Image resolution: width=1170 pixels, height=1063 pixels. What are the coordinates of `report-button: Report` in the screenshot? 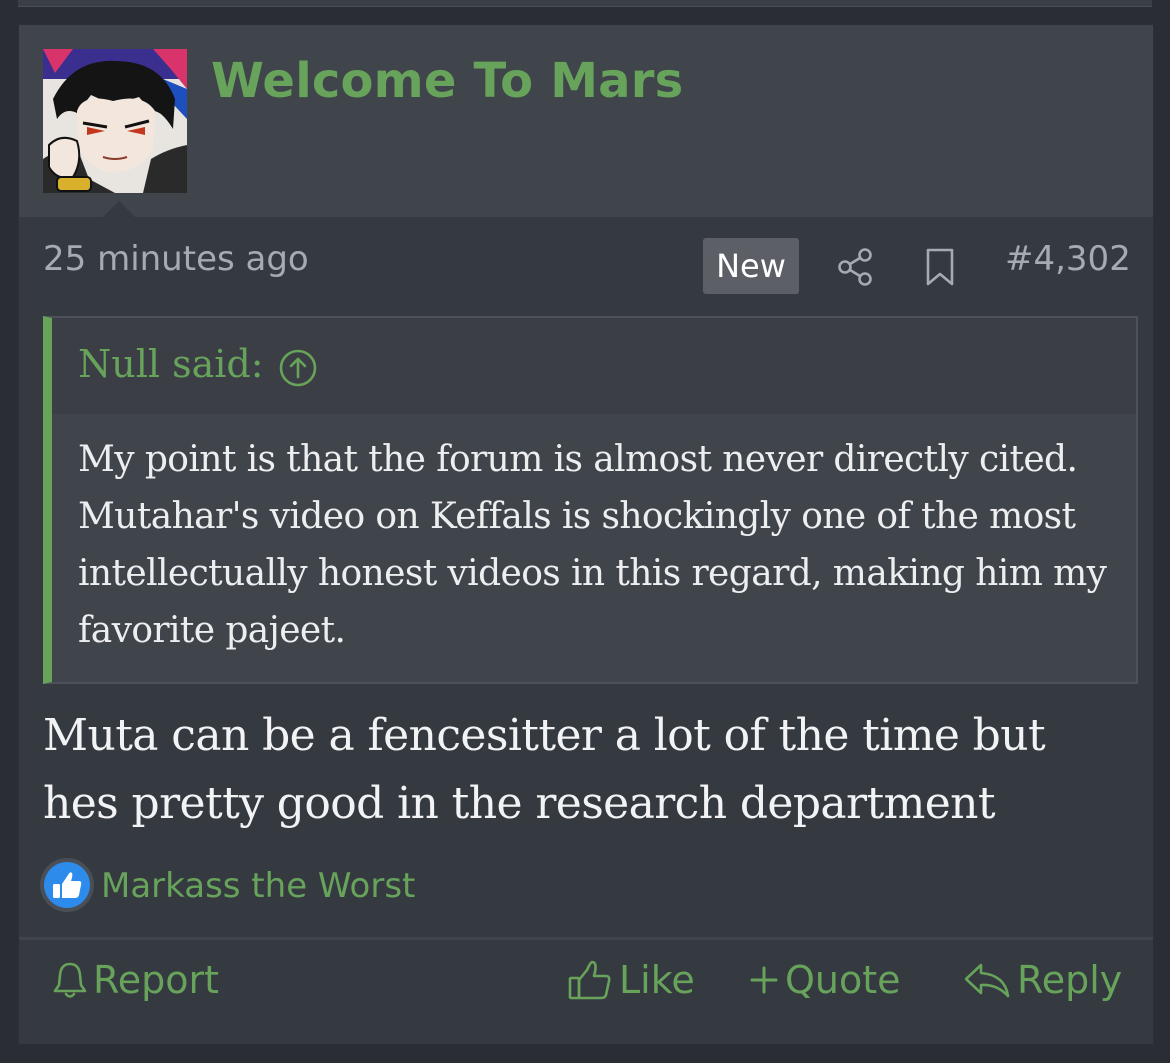 It's located at (136, 980).